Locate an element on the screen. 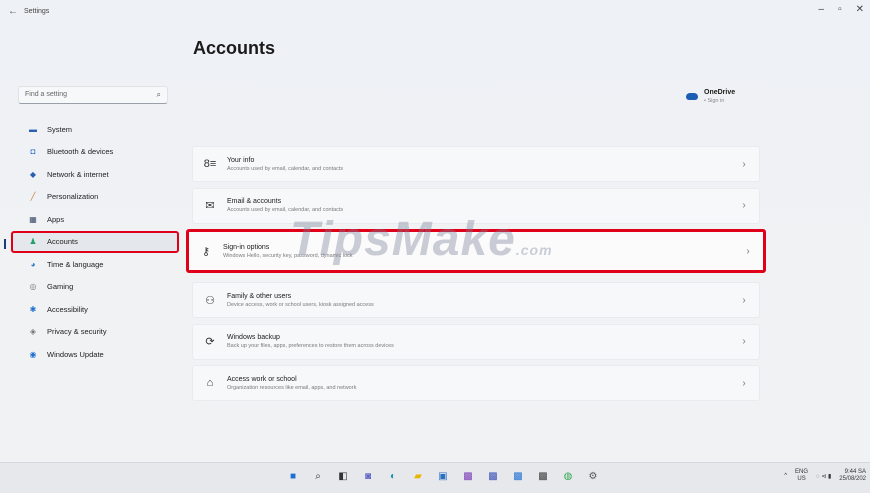 The image size is (870, 493). system-tray: ^ ENG US ◌ ⊲ ▮ 9:44 SA 25/08/202 is located at coordinates (825, 476).